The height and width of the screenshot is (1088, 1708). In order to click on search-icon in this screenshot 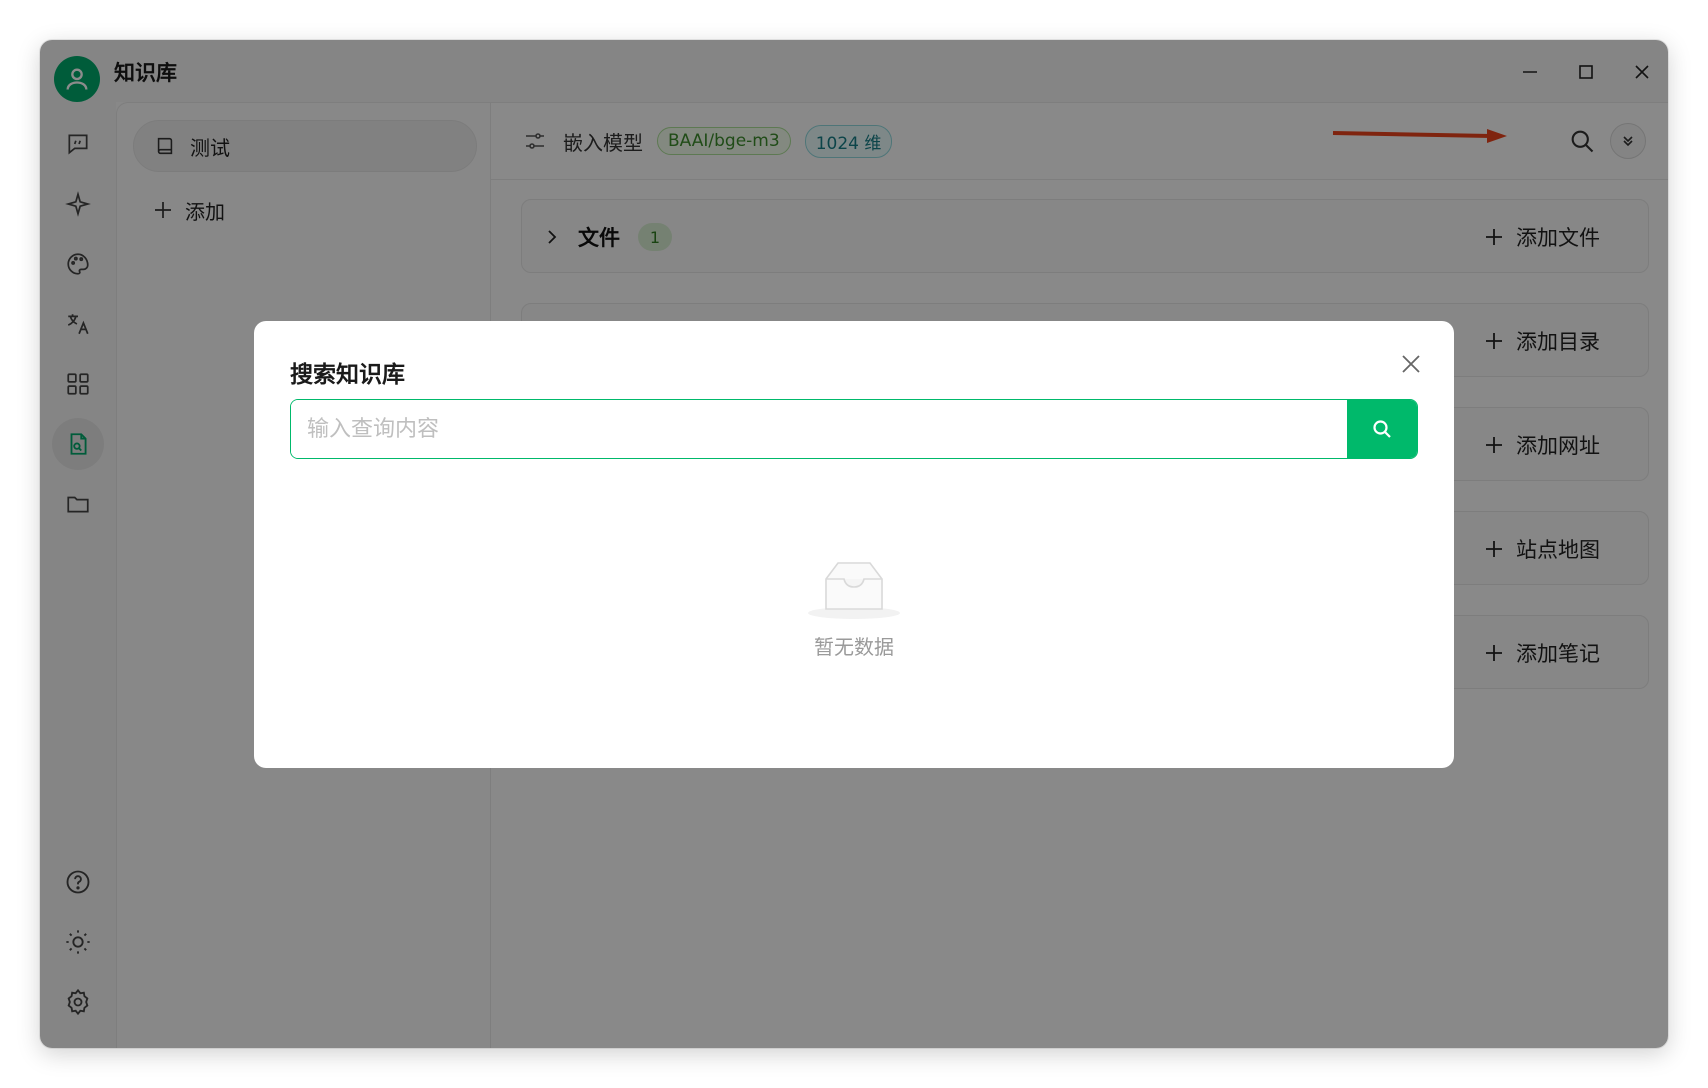, I will do `click(1382, 429)`.